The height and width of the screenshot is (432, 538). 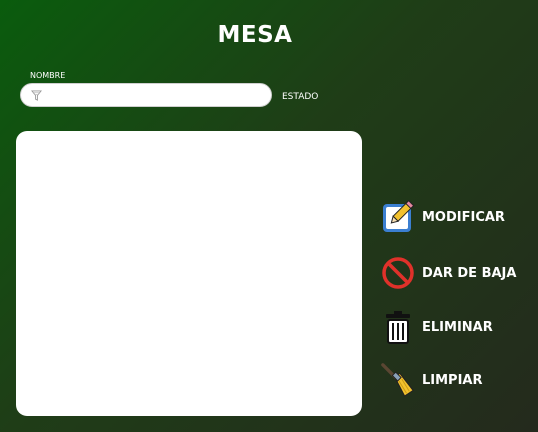 I want to click on delete-label: ELIMINAR, so click(x=457, y=327).